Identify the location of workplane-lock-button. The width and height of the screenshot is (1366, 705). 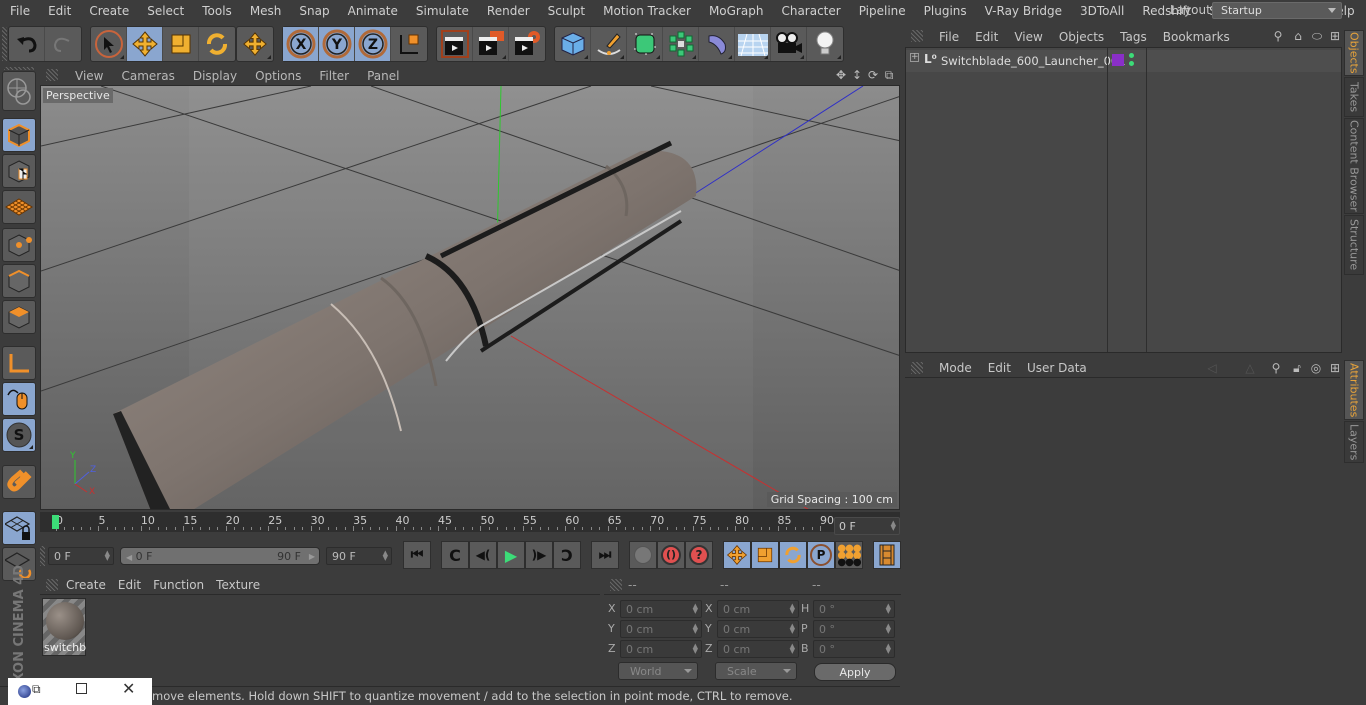
(19, 528).